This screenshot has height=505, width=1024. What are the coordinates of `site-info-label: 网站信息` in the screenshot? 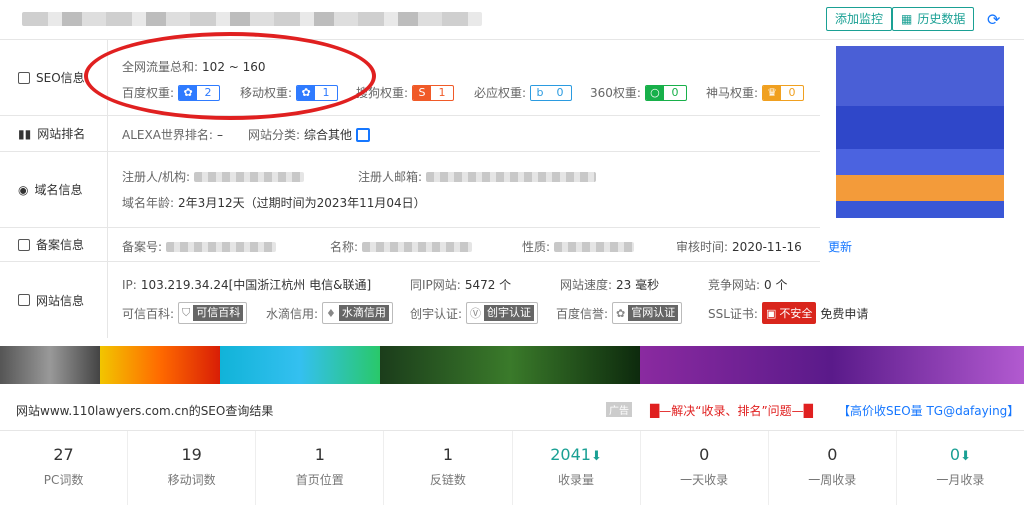 It's located at (54, 300).